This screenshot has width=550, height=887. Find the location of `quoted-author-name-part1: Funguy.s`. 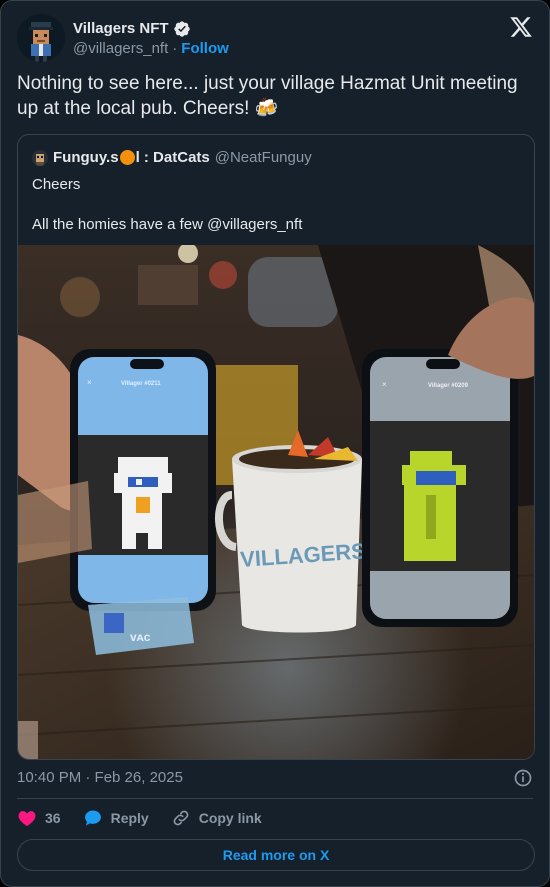

quoted-author-name-part1: Funguy.s is located at coordinates (86, 157).